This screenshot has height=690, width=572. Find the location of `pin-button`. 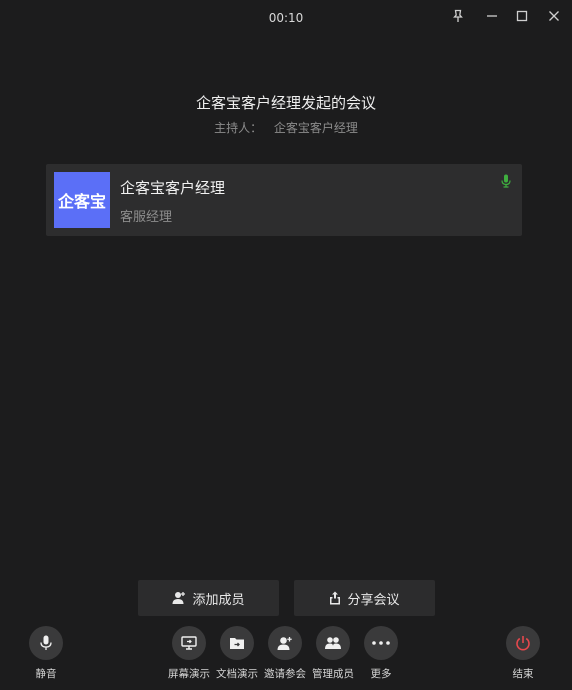

pin-button is located at coordinates (458, 16).